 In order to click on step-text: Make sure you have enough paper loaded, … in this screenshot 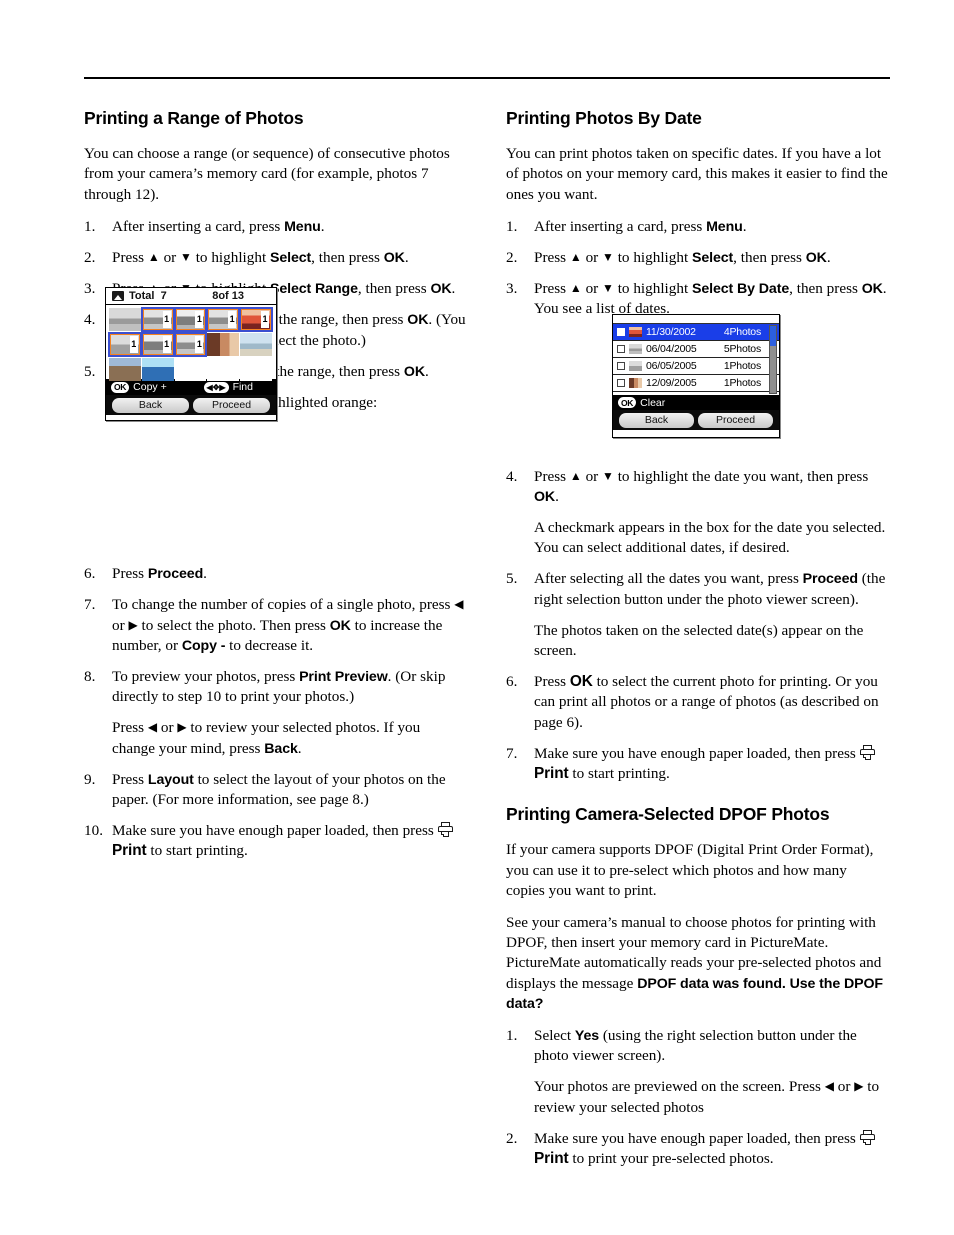, I will do `click(283, 840)`.